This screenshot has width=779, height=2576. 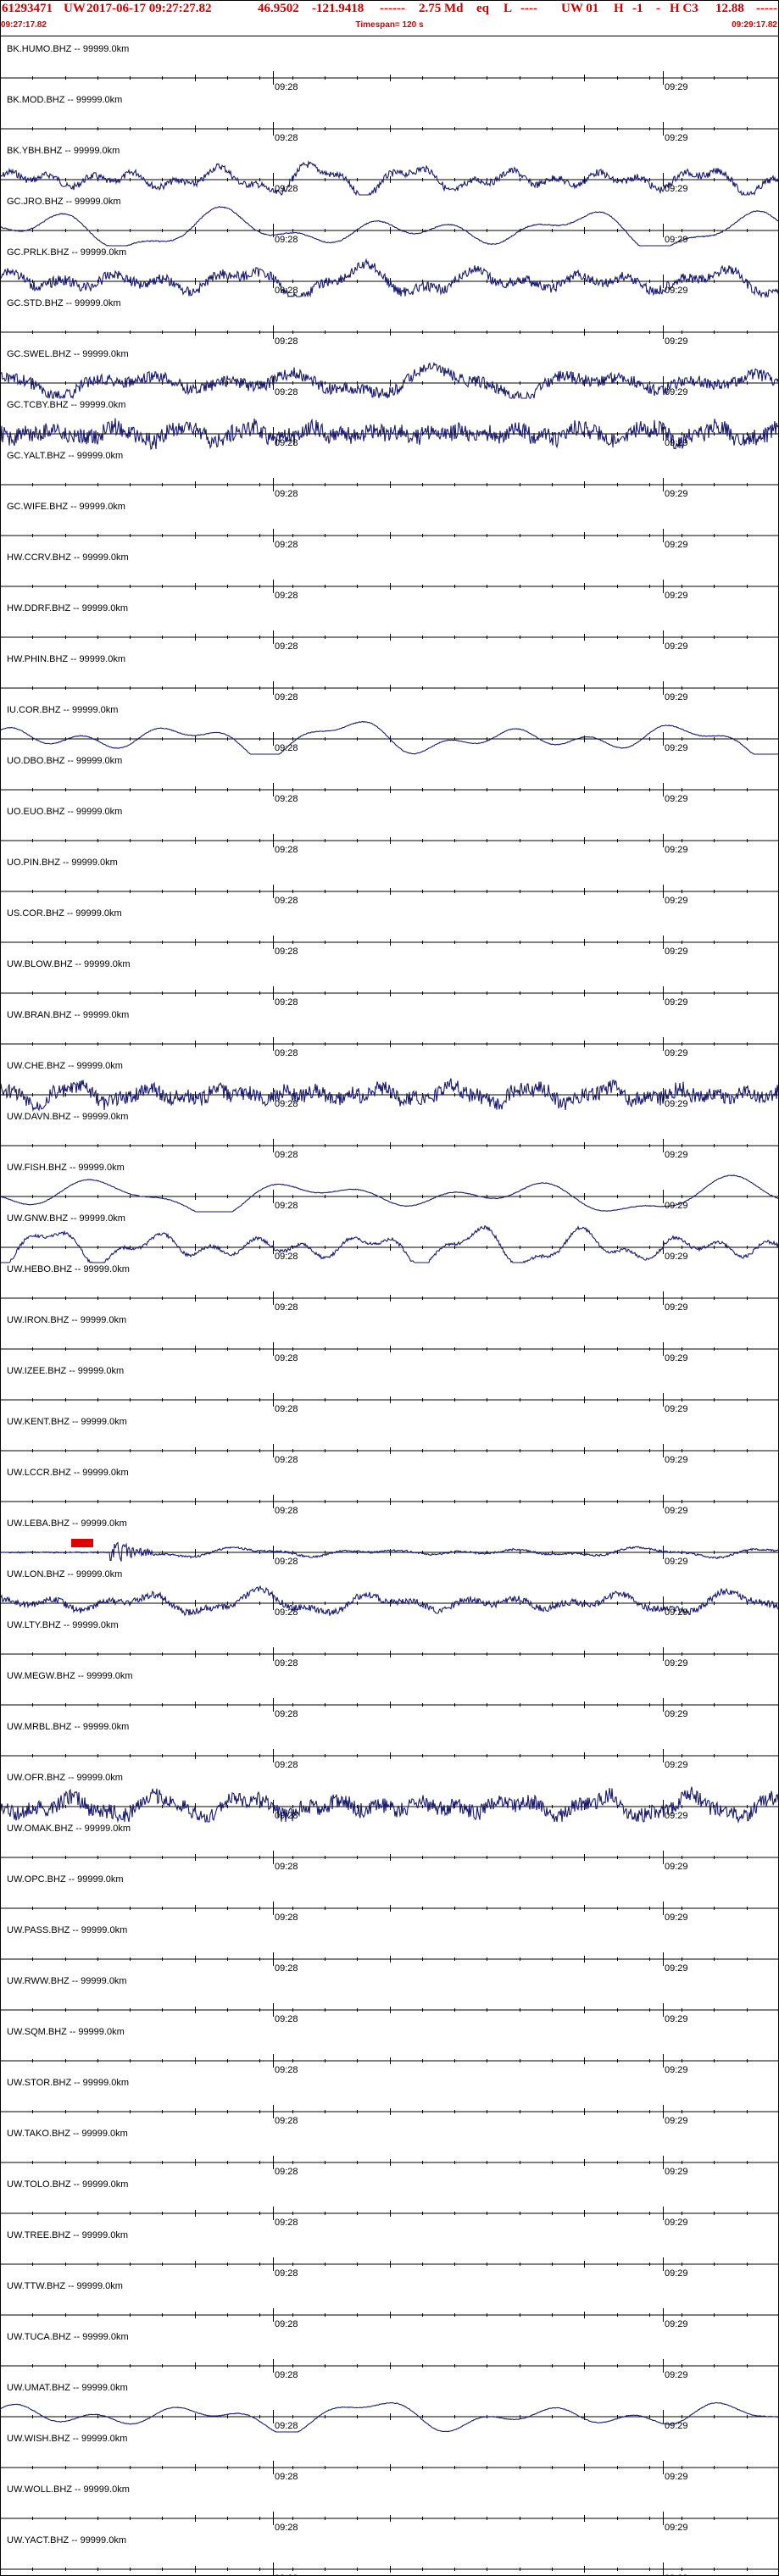 I want to click on station-label: BK.YBH.BHZ -- 99999.0km, so click(x=63, y=151).